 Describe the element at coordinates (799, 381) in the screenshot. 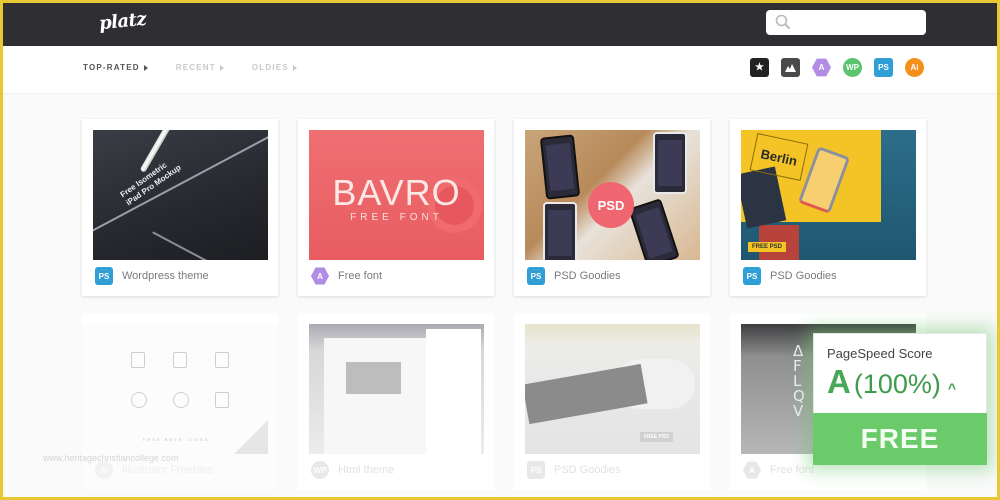

I see `thumbnail-letters: ΔFLQV` at that location.